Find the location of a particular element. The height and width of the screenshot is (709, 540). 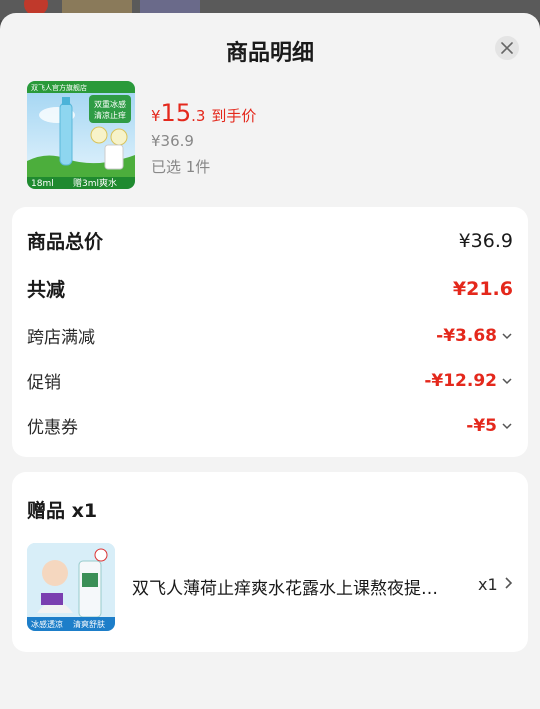

gift-image: 冰感透凉 清爽舒肤 is located at coordinates (71, 587).